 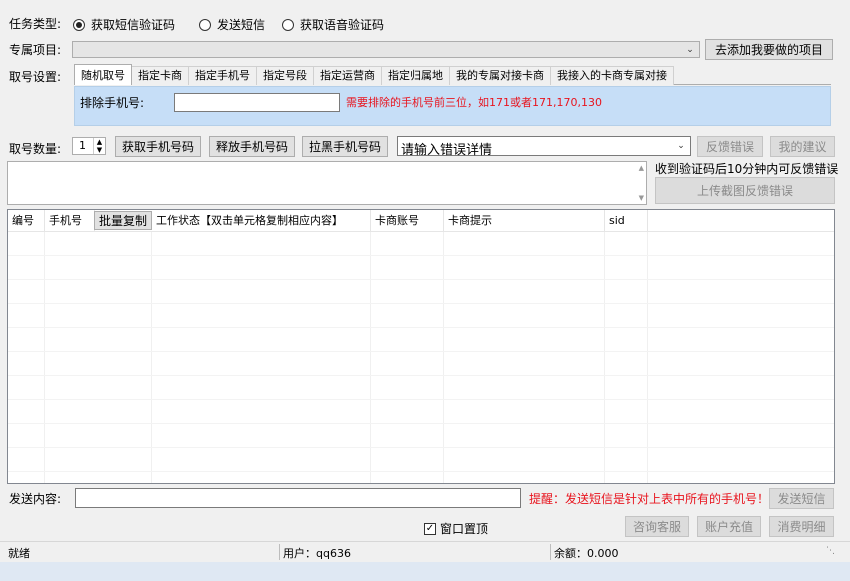 I want to click on suggestion-button: 我的建议, so click(x=802, y=146).